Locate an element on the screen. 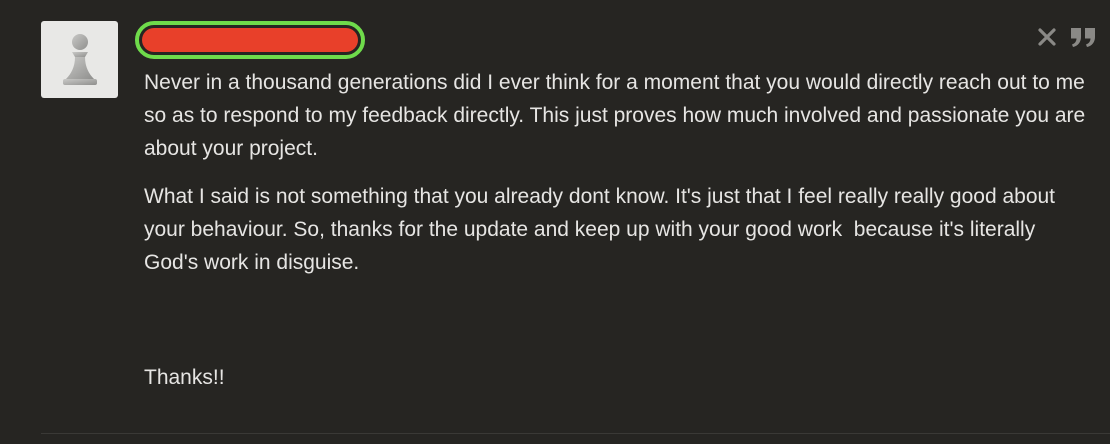 This screenshot has width=1110, height=444. avatar is located at coordinates (79, 59).